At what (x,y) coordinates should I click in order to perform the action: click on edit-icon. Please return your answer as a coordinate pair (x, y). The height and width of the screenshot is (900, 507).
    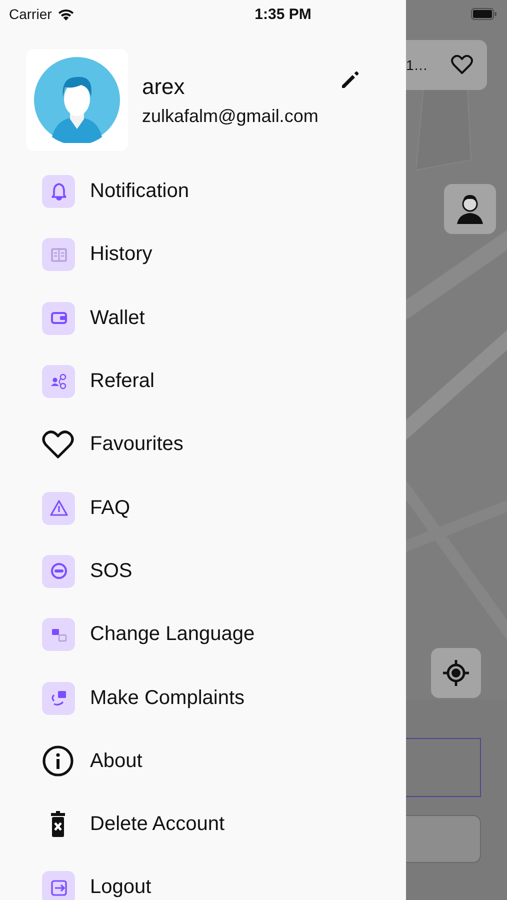
    Looking at the image, I should click on (350, 80).